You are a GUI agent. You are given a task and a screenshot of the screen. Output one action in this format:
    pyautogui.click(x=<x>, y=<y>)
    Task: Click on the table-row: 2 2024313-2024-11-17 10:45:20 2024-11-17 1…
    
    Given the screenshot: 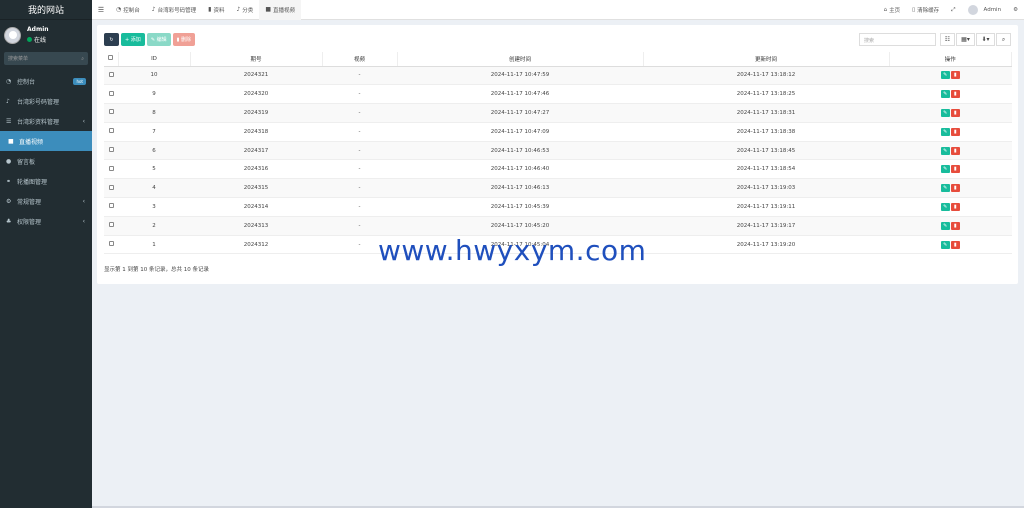 What is the action you would take?
    pyautogui.click(x=558, y=226)
    